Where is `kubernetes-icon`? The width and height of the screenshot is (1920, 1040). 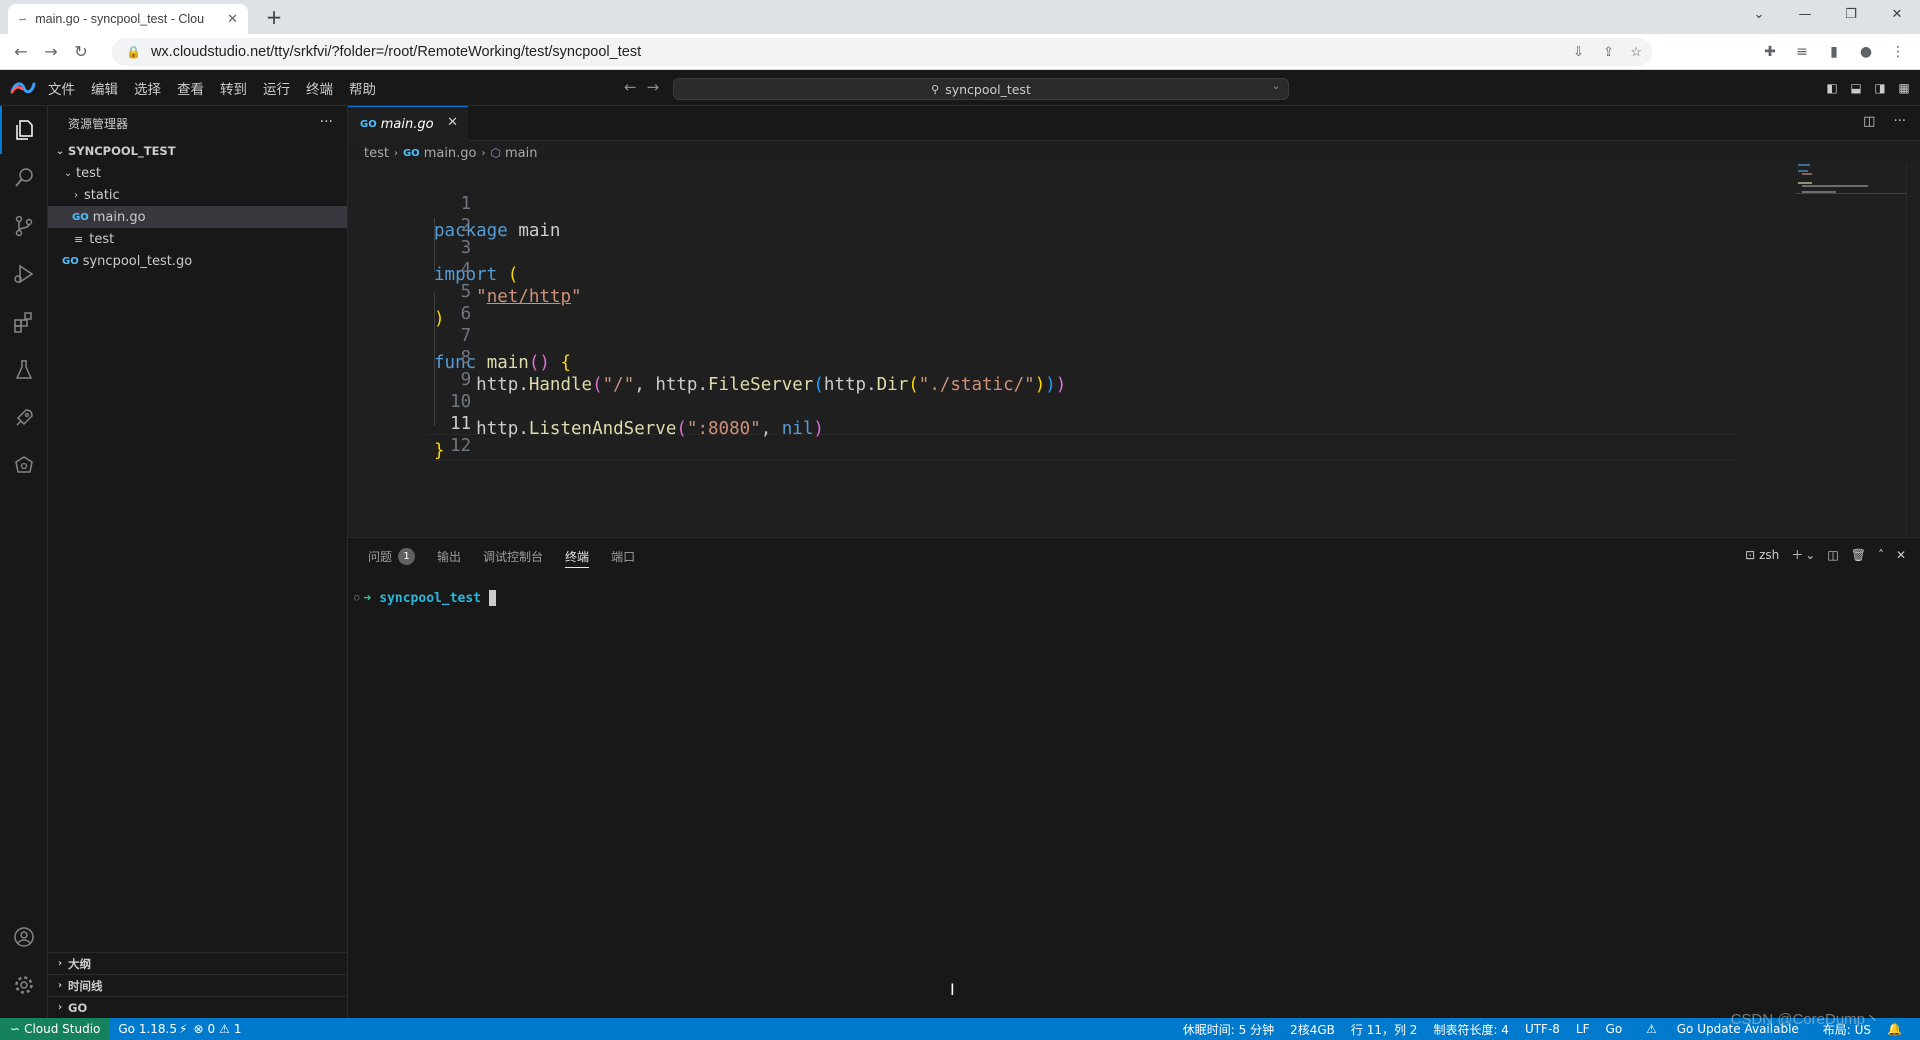 kubernetes-icon is located at coordinates (24, 466).